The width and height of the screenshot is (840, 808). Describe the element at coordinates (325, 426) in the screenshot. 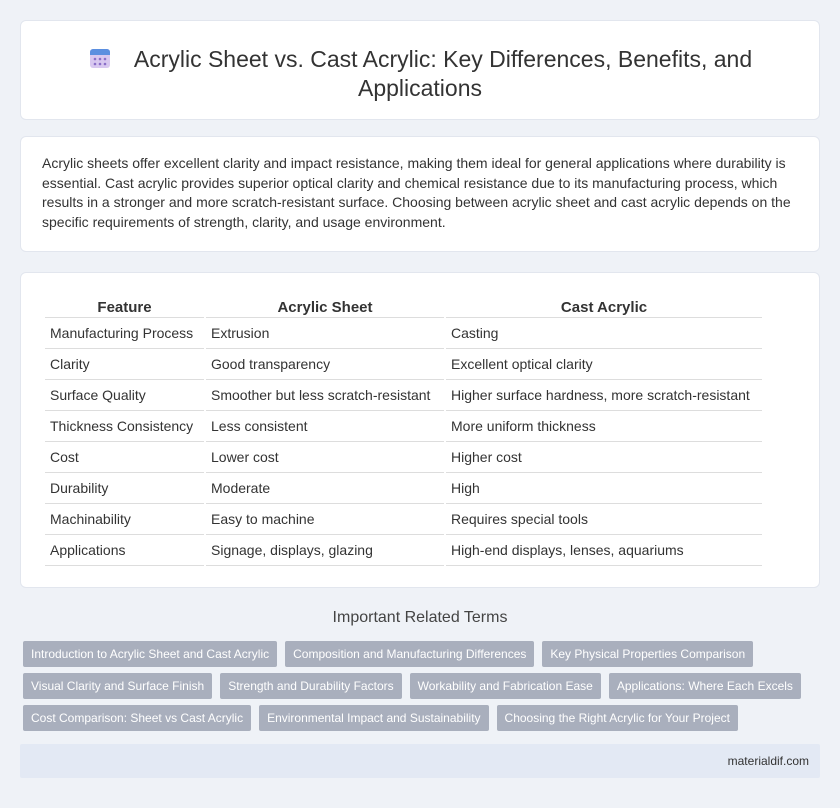

I see `table-cell: Less consistent` at that location.